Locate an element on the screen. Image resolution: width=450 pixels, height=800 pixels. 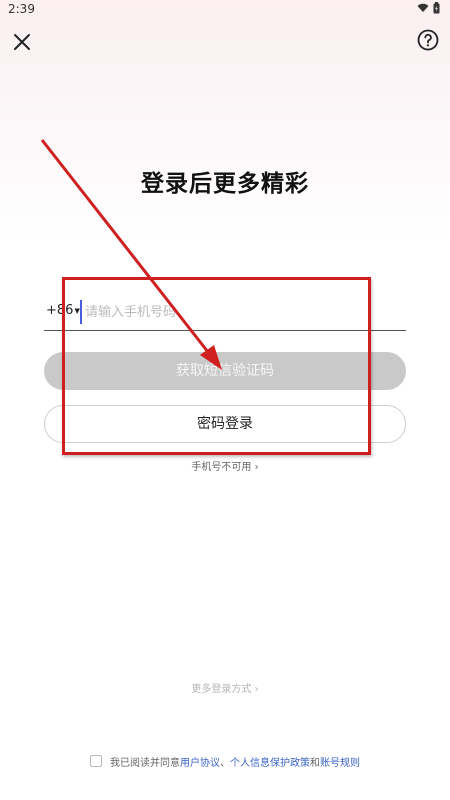
phone-unavailable-link: 手机号不可用 › is located at coordinates (225, 465).